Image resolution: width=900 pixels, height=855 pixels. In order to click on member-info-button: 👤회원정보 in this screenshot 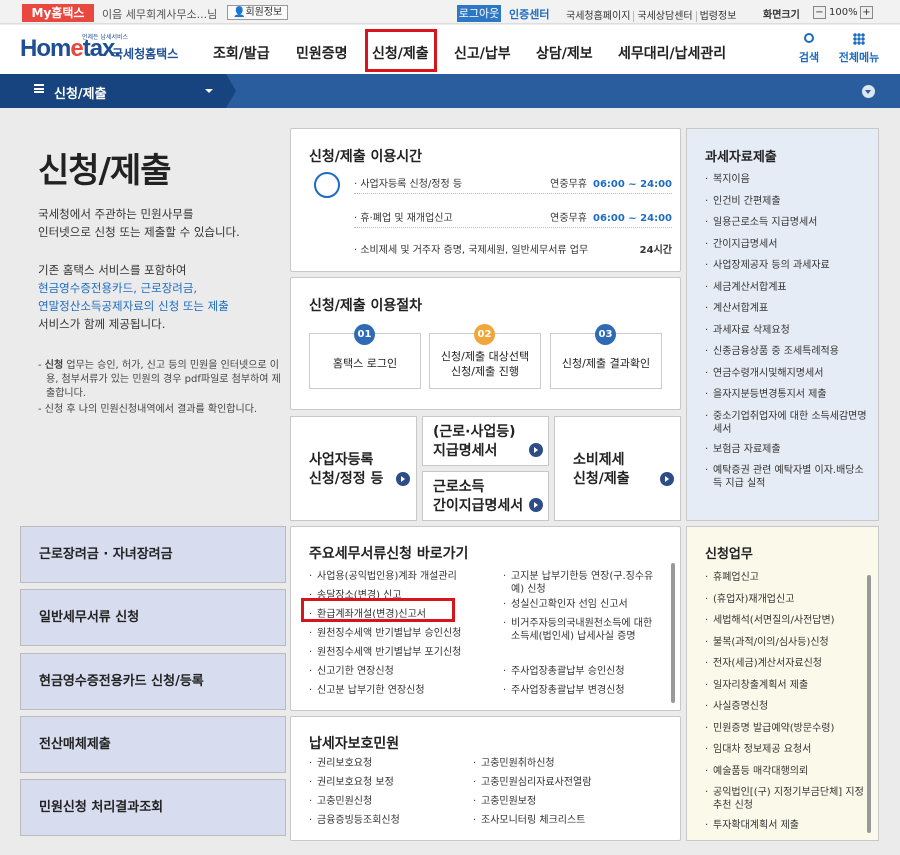, I will do `click(258, 12)`.